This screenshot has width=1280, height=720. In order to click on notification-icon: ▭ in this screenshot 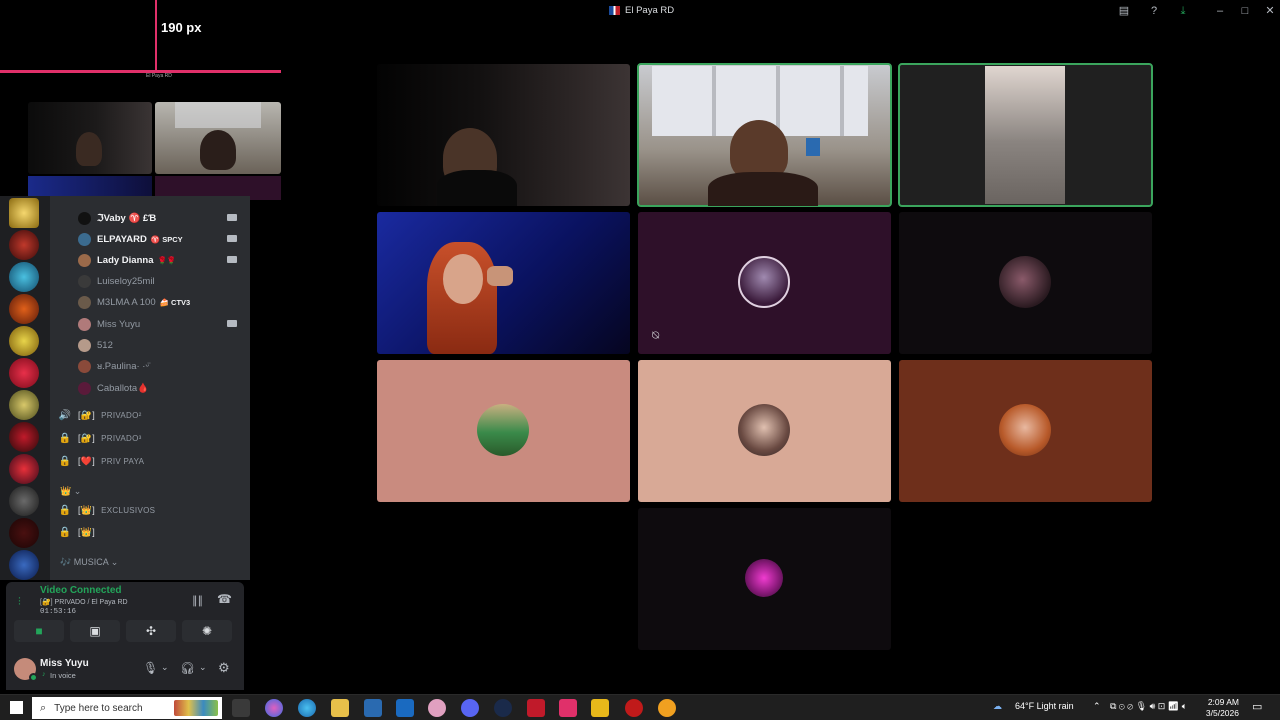, I will do `click(1257, 706)`.